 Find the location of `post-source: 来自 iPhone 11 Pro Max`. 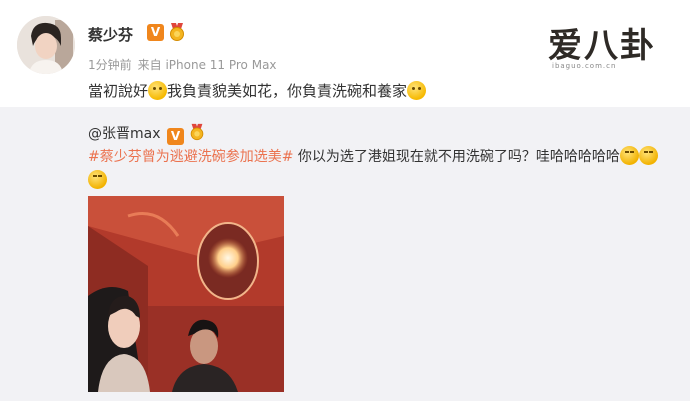

post-source: 来自 iPhone 11 Pro Max is located at coordinates (207, 65).